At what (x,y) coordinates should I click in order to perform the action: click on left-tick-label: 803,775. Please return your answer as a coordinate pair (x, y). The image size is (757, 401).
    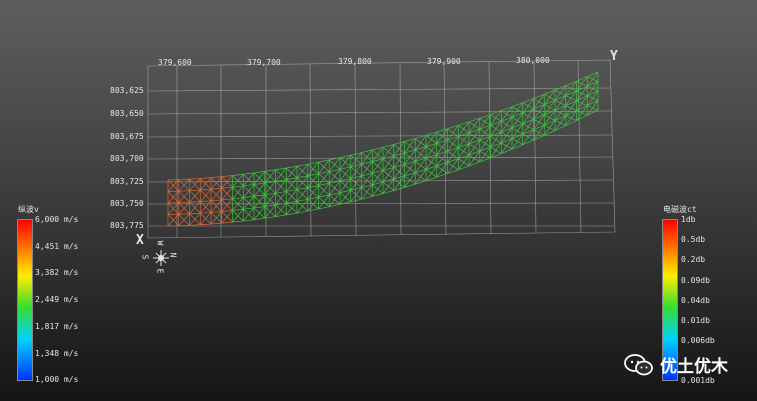
    Looking at the image, I should click on (127, 225).